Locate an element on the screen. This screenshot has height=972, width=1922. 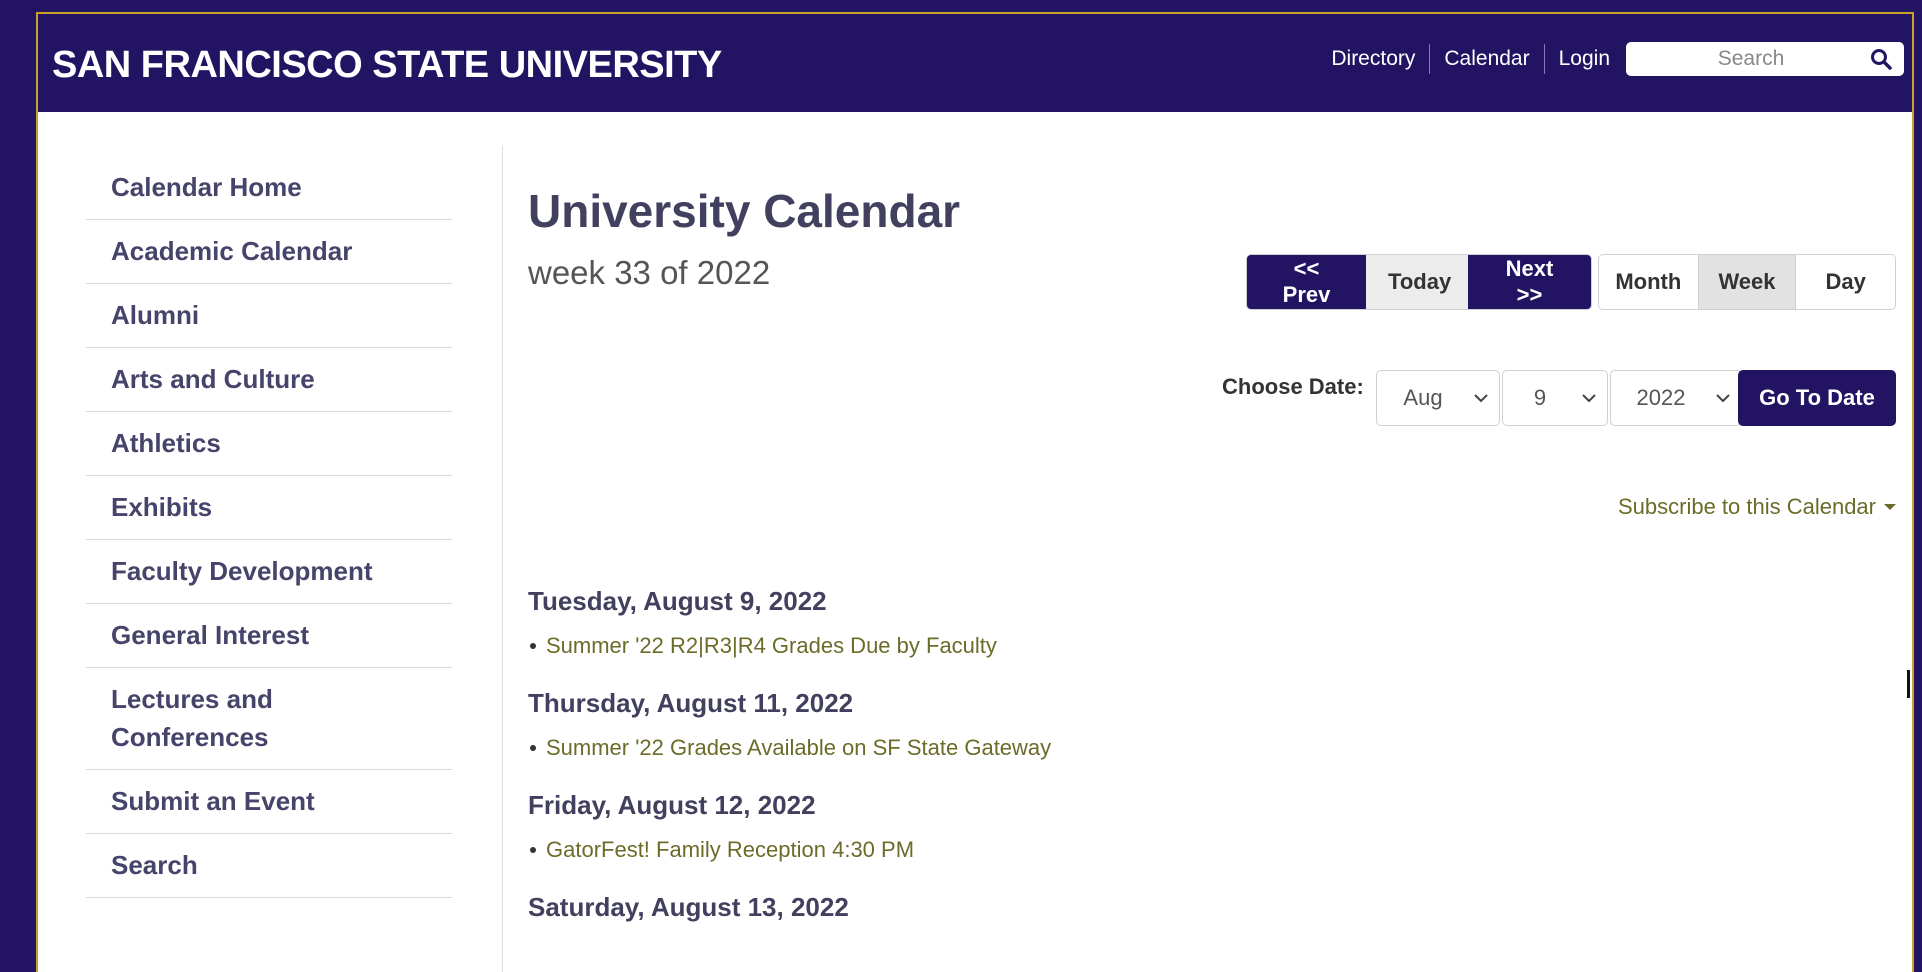
period-nav-group: << Prev Today Next >> is located at coordinates (1419, 282).